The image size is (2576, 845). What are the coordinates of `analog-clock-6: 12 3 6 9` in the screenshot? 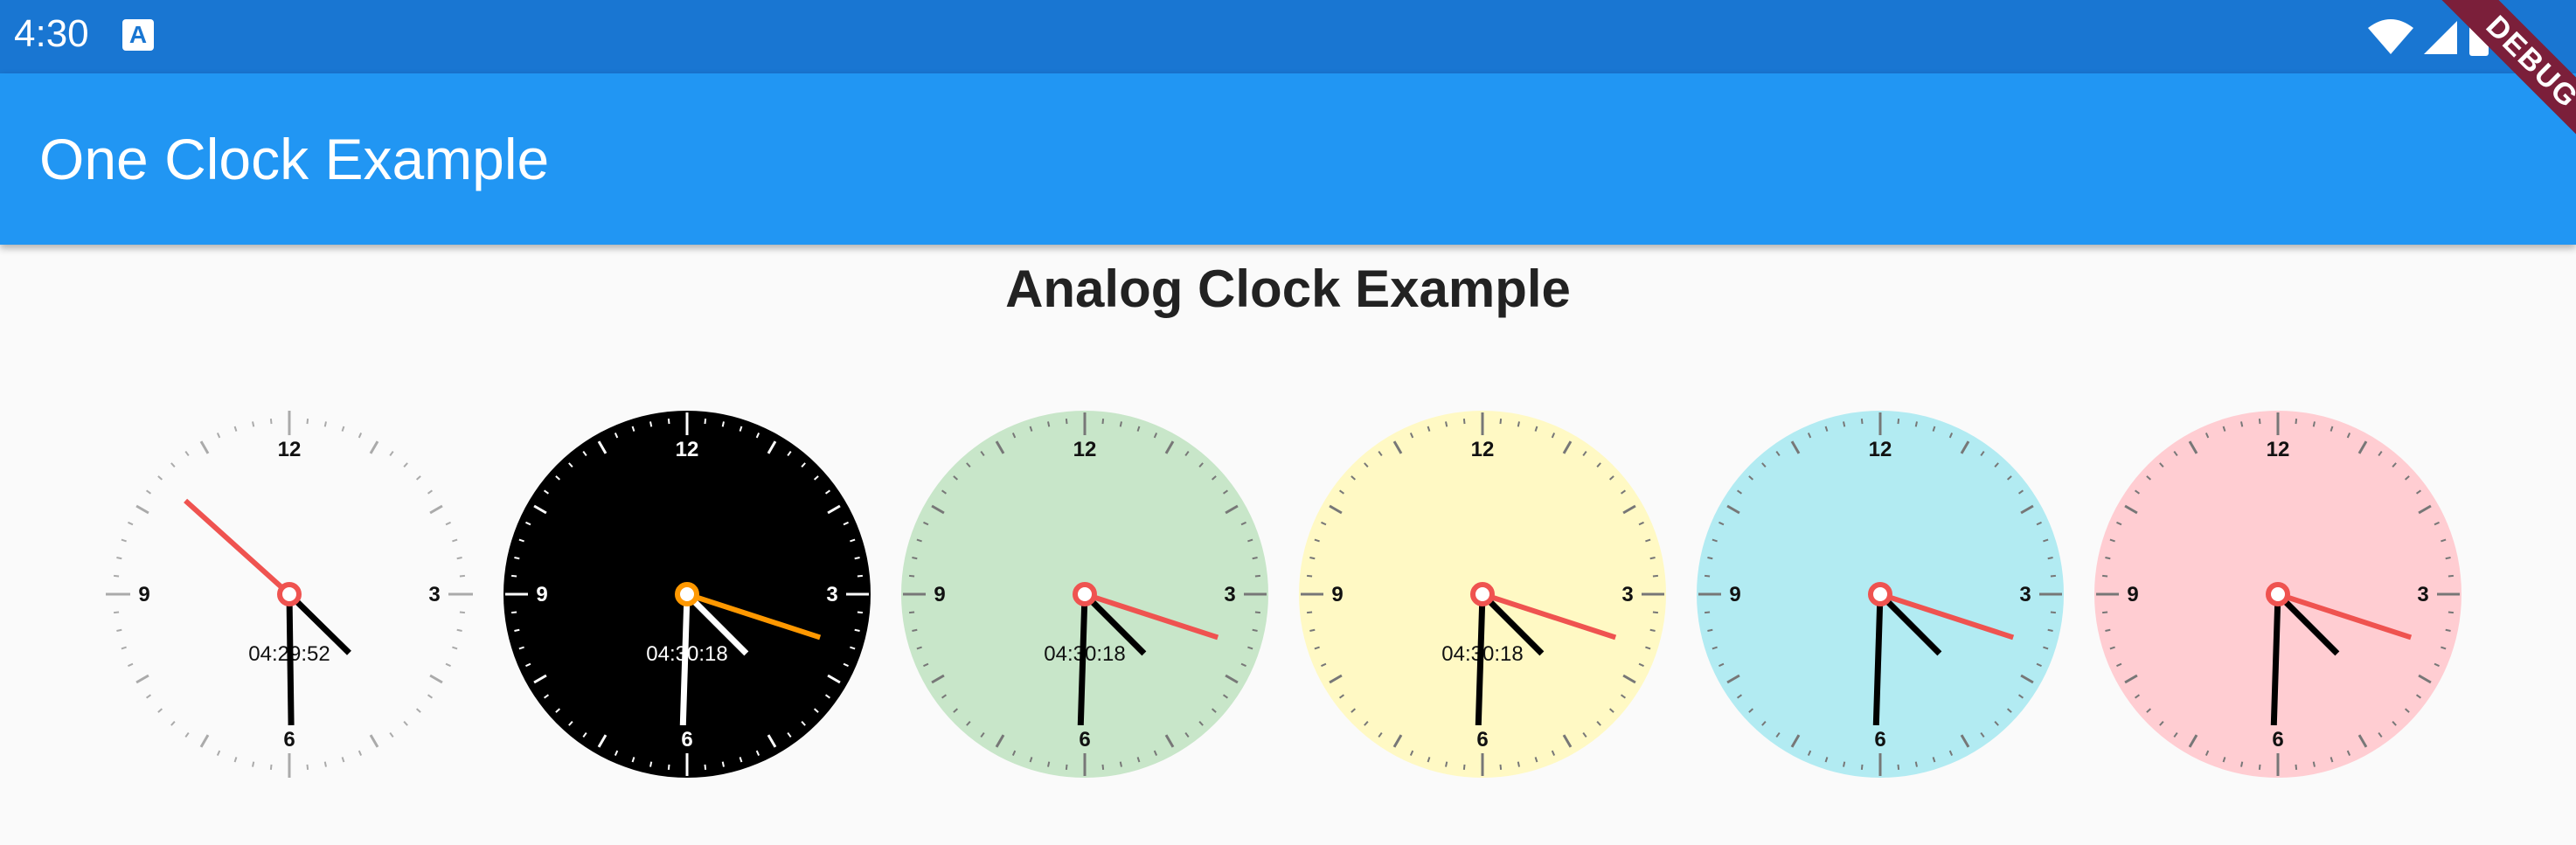 It's located at (2278, 594).